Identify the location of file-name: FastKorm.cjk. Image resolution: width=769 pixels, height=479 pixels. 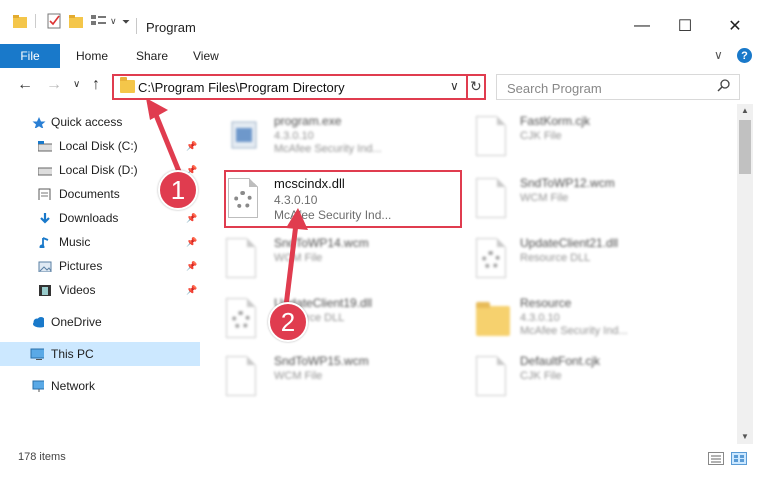
(555, 121).